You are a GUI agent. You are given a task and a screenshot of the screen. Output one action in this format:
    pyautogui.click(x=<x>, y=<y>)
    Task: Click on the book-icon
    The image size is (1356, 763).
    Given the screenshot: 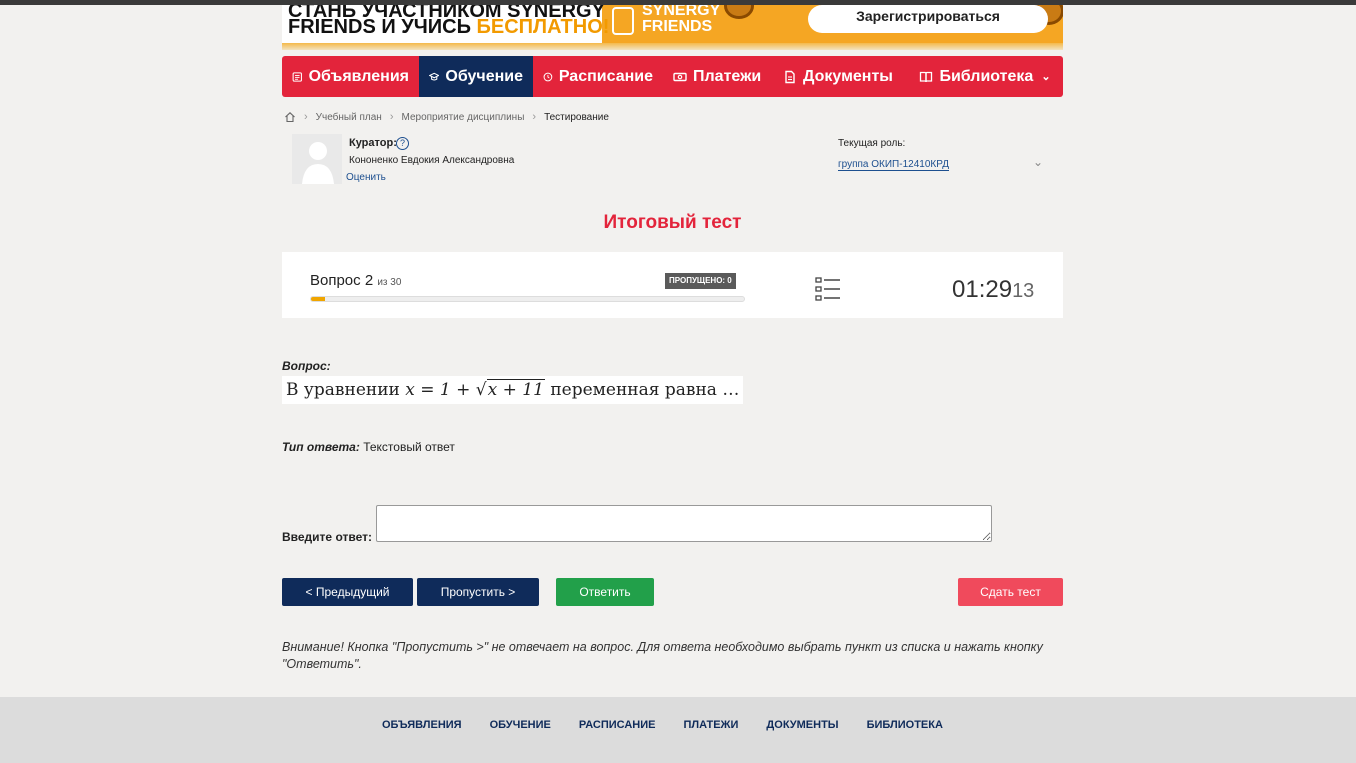 What is the action you would take?
    pyautogui.click(x=926, y=76)
    